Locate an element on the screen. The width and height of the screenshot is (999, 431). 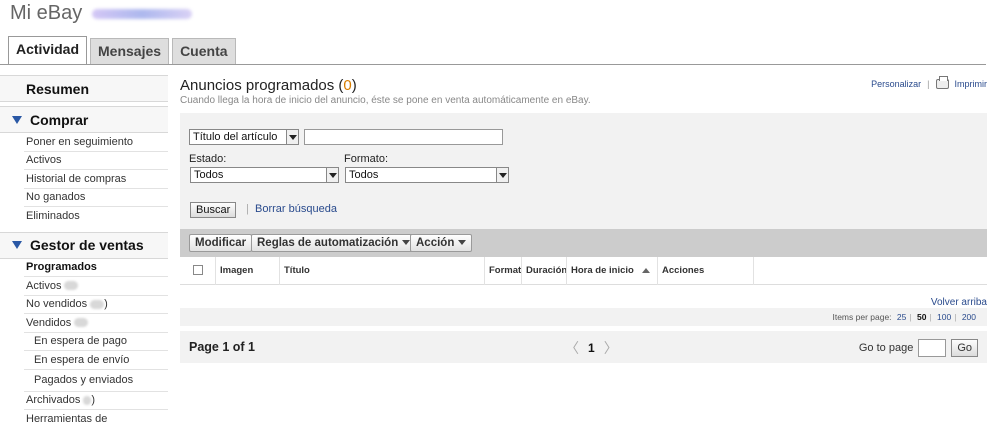
go-button: Go is located at coordinates (964, 348).